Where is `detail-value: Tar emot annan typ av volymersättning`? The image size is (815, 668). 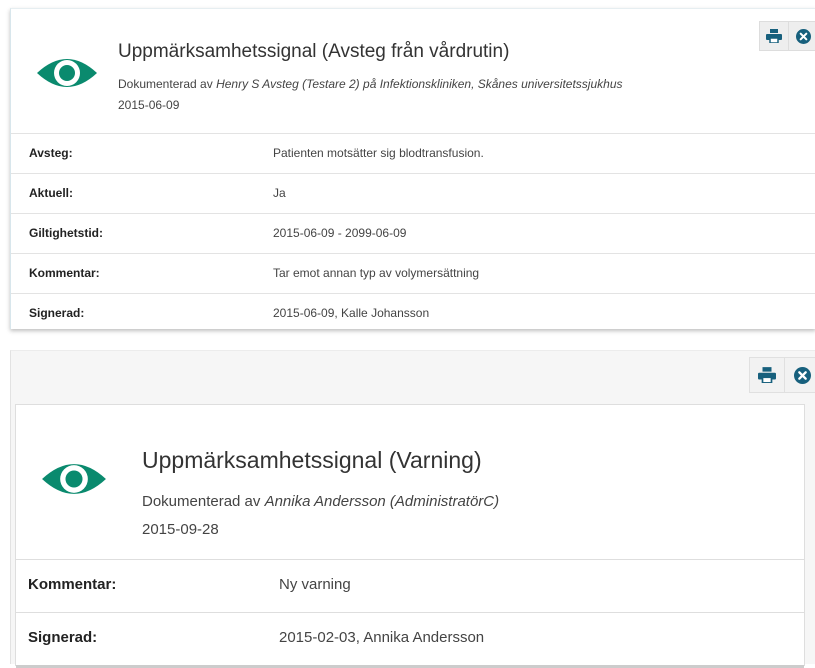
detail-value: Tar emot annan typ av volymersättning is located at coordinates (376, 273).